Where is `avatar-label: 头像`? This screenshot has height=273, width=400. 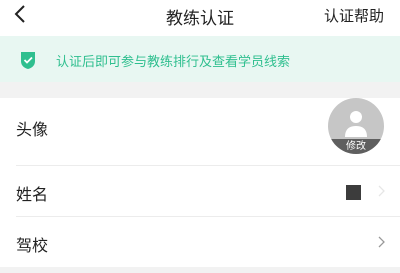
avatar-label: 头像 is located at coordinates (32, 129).